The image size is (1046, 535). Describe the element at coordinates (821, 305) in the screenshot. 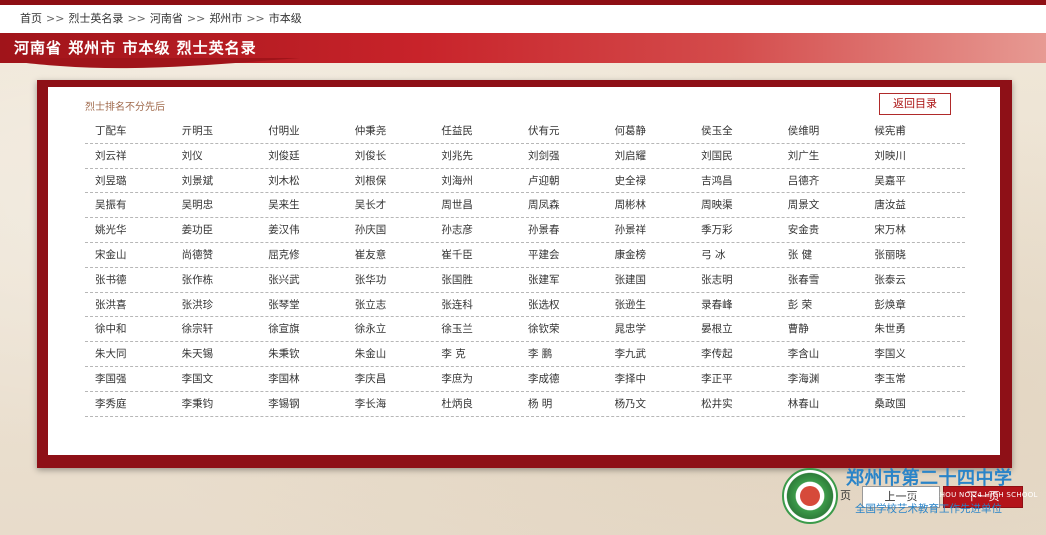

I see `martyr-name-link: 彭 荣` at that location.